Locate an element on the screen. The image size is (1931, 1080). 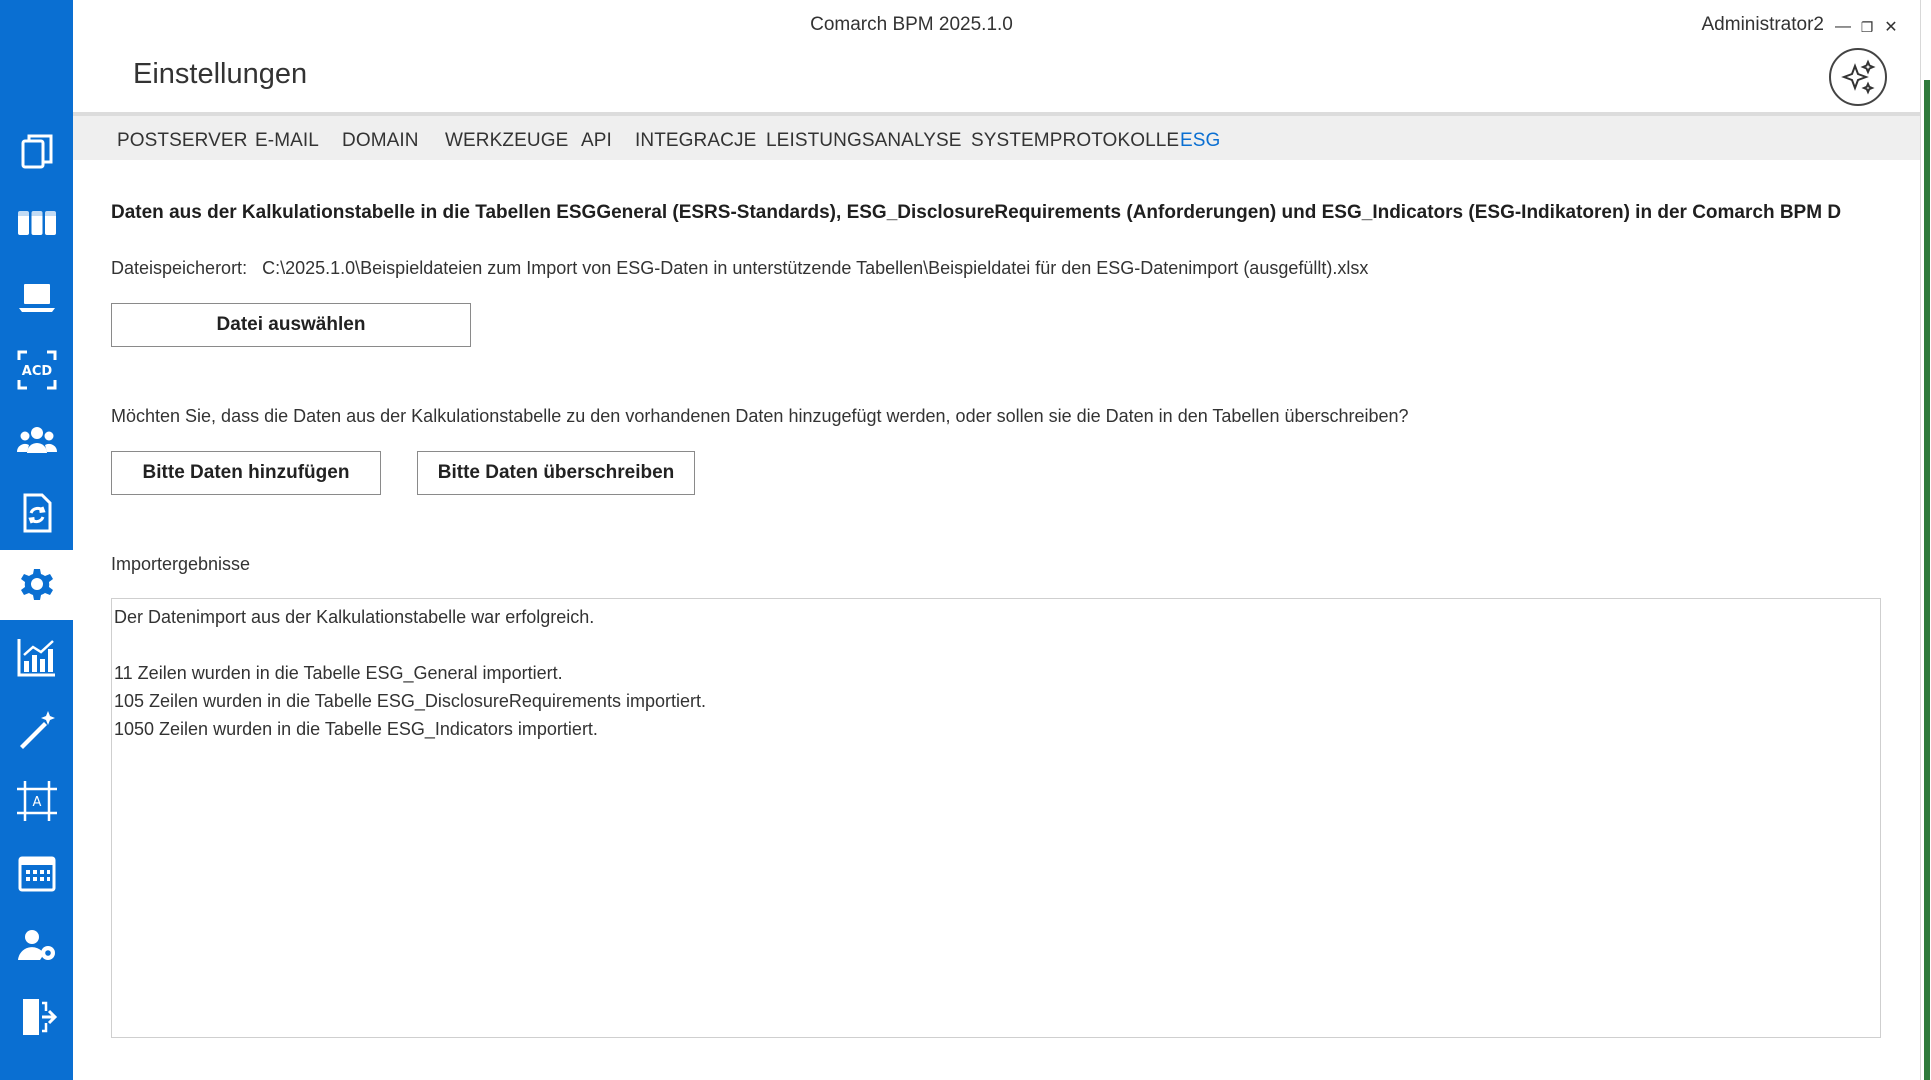
user-settings-icon is located at coordinates (36, 945).